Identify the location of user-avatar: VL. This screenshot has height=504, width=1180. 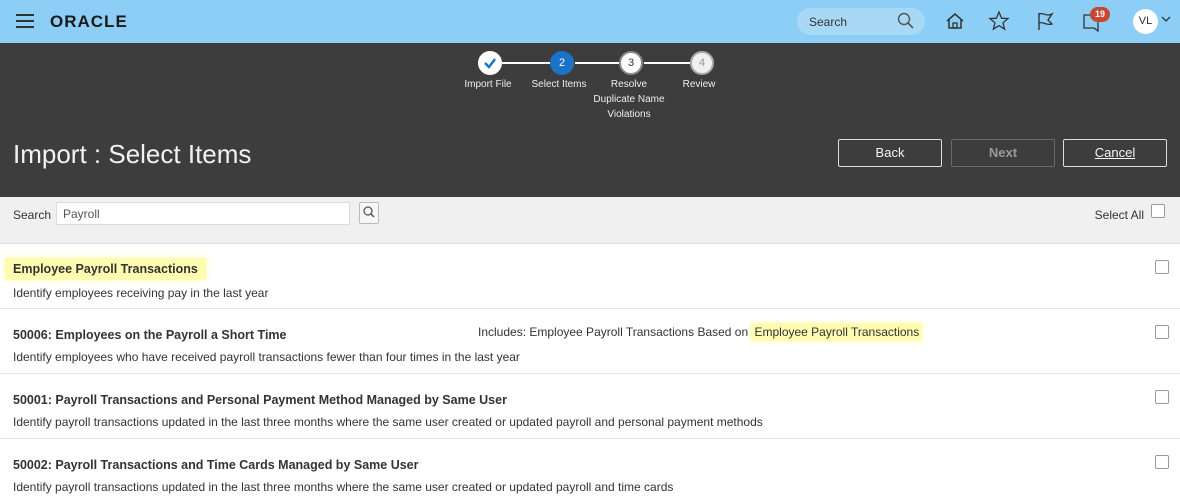
(1145, 21).